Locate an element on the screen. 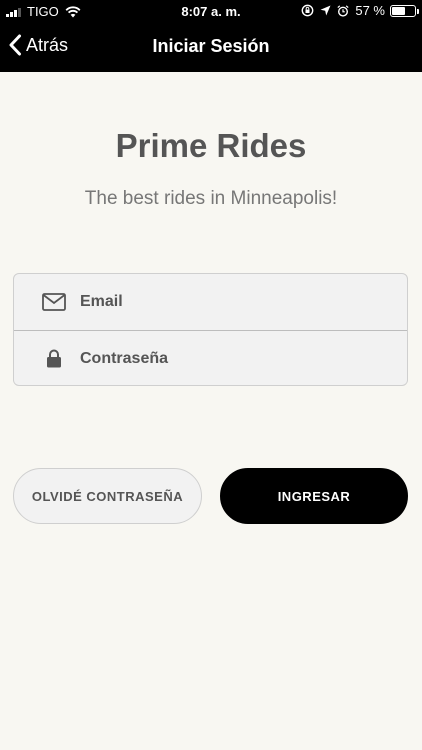  battery-percentage: 57 % is located at coordinates (370, 10).